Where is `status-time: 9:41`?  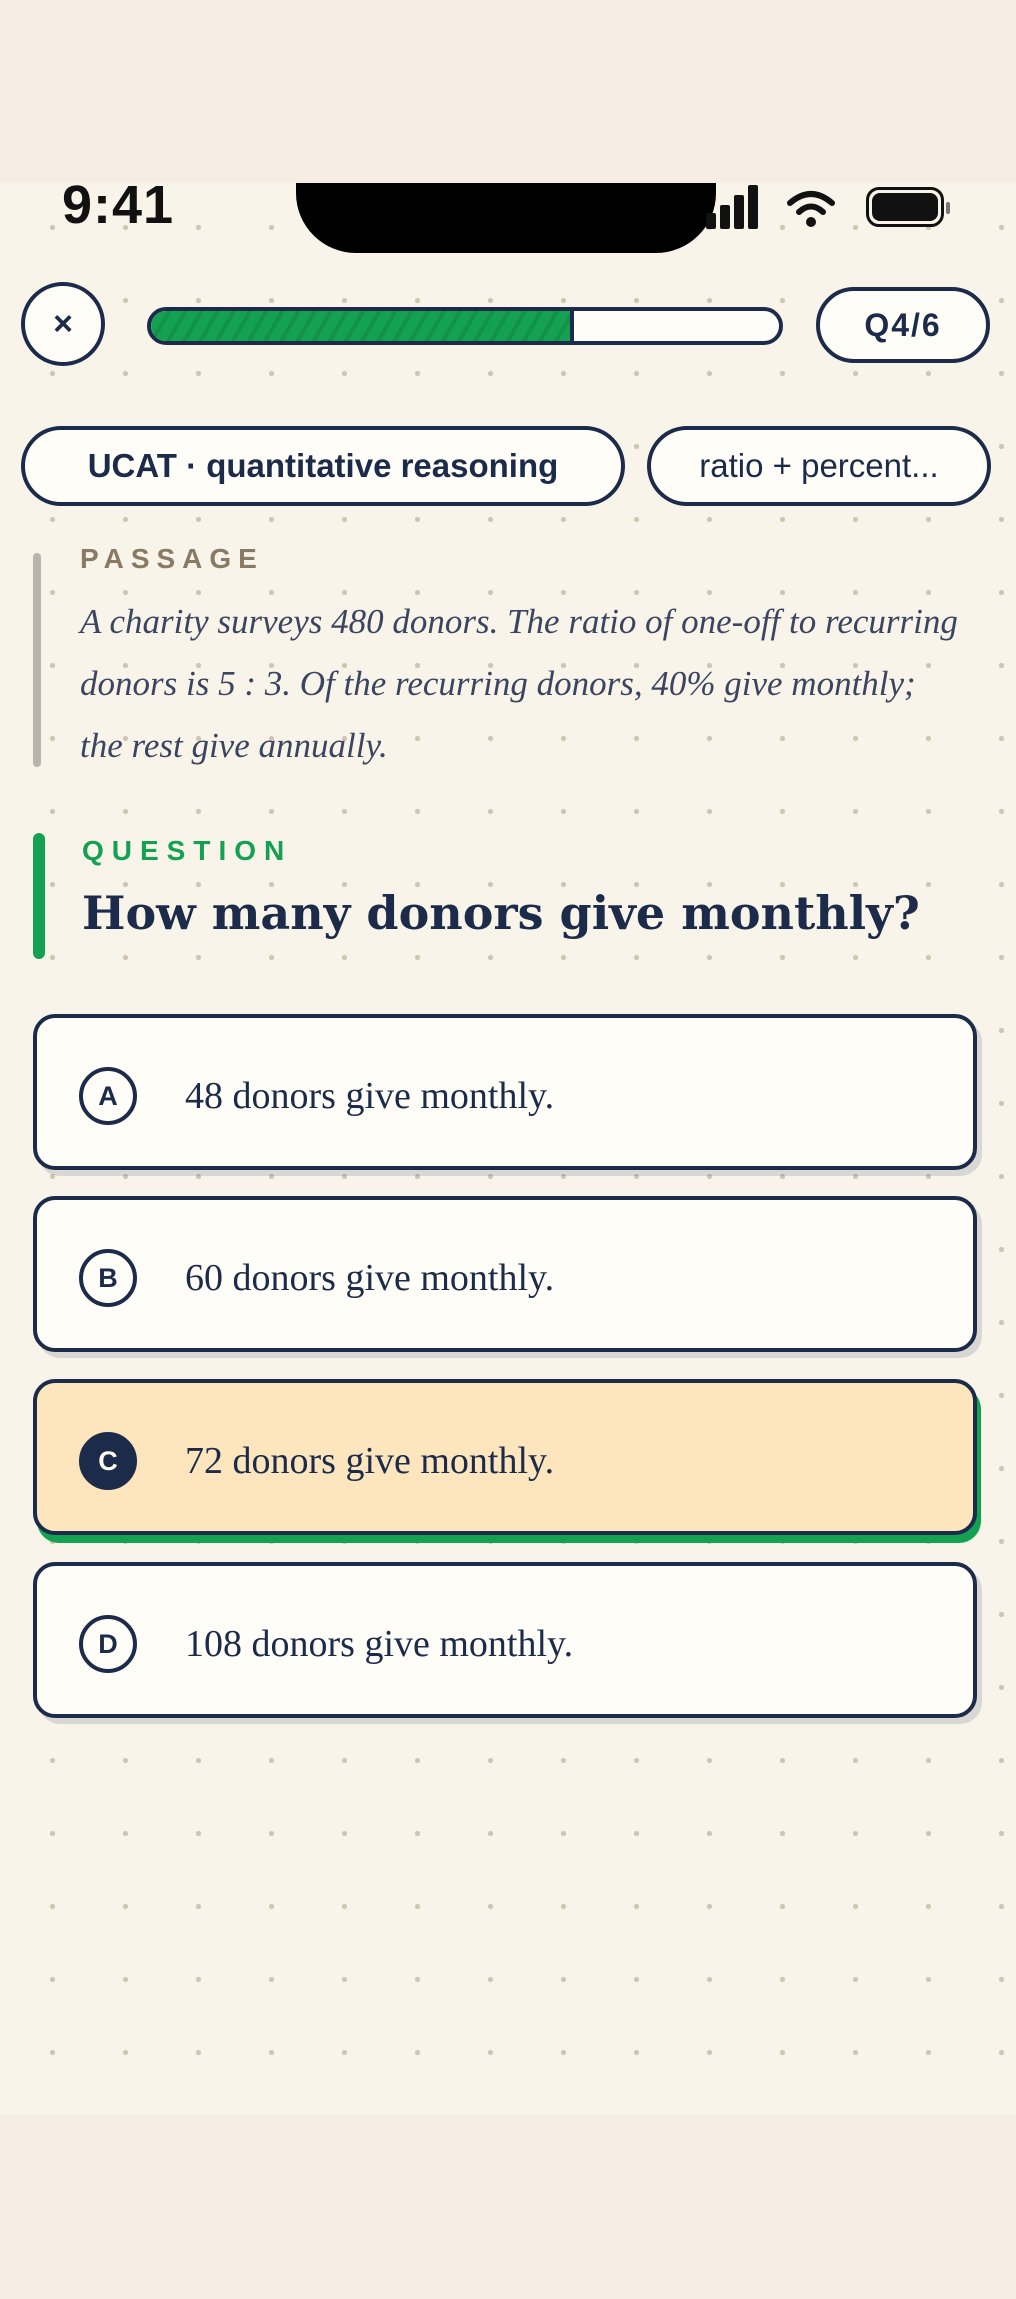 status-time: 9:41 is located at coordinates (118, 209).